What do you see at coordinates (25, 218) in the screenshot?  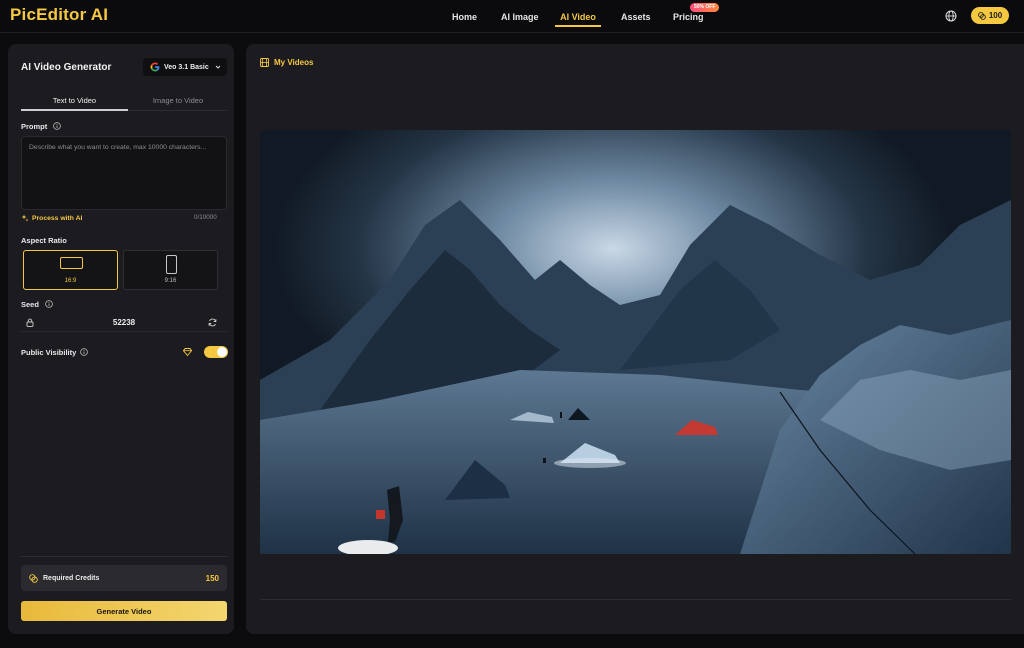 I see `sparkle-icon` at bounding box center [25, 218].